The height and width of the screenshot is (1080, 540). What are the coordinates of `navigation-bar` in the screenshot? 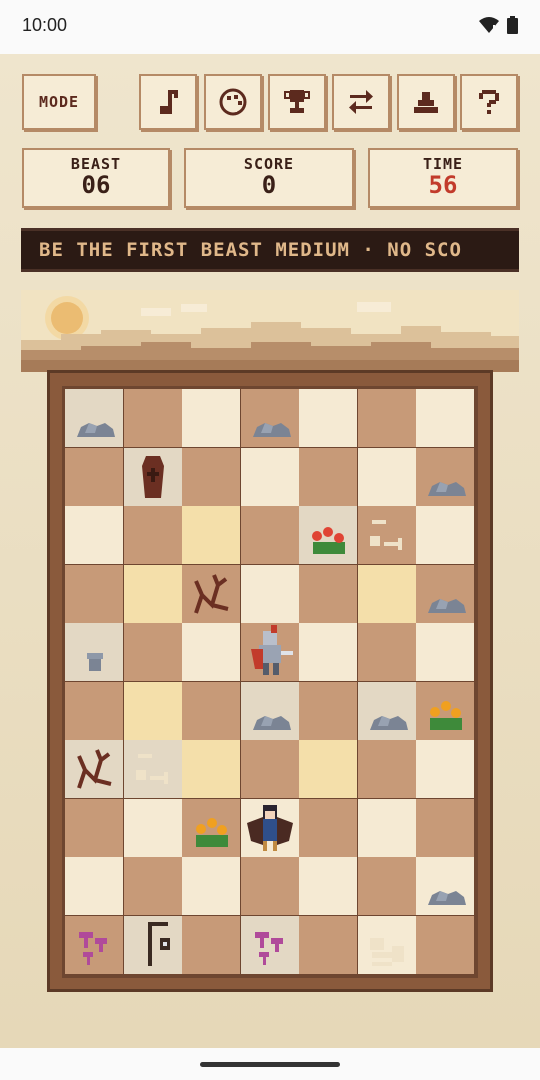 It's located at (270, 1064).